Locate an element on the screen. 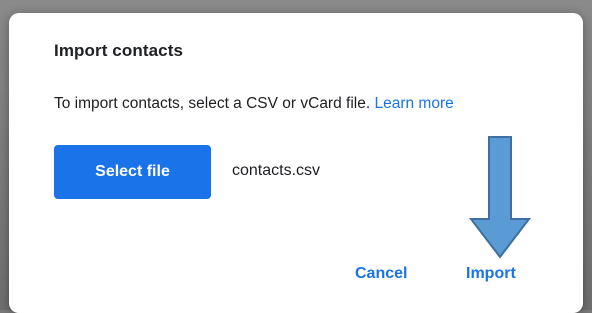  cancel-button: Cancel is located at coordinates (381, 274).